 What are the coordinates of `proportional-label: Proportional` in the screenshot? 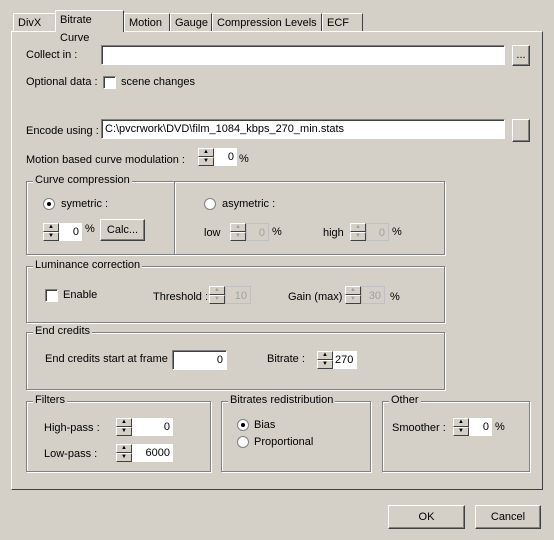 It's located at (284, 442).